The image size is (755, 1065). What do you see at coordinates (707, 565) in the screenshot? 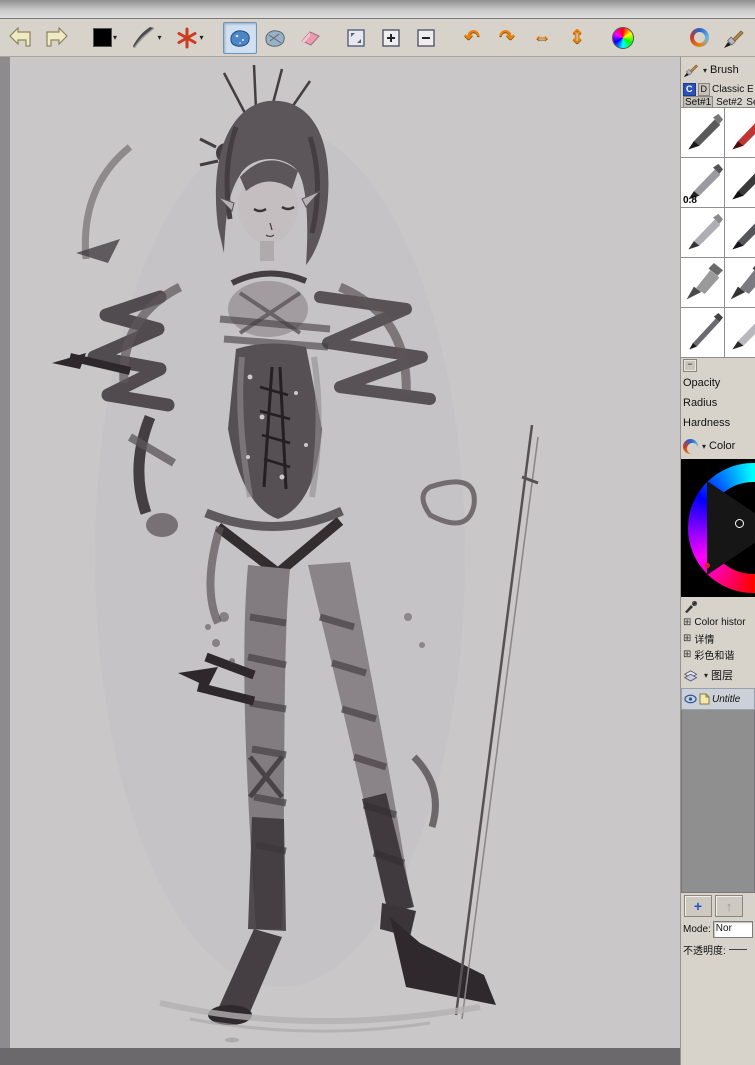
I see `hue-marker` at bounding box center [707, 565].